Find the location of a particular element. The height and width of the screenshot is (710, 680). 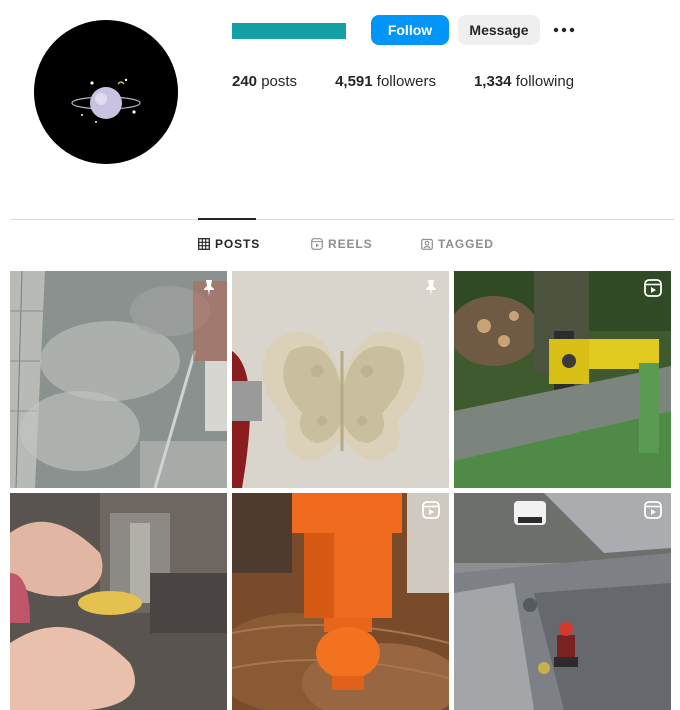

follow-button: Follow is located at coordinates (410, 30).